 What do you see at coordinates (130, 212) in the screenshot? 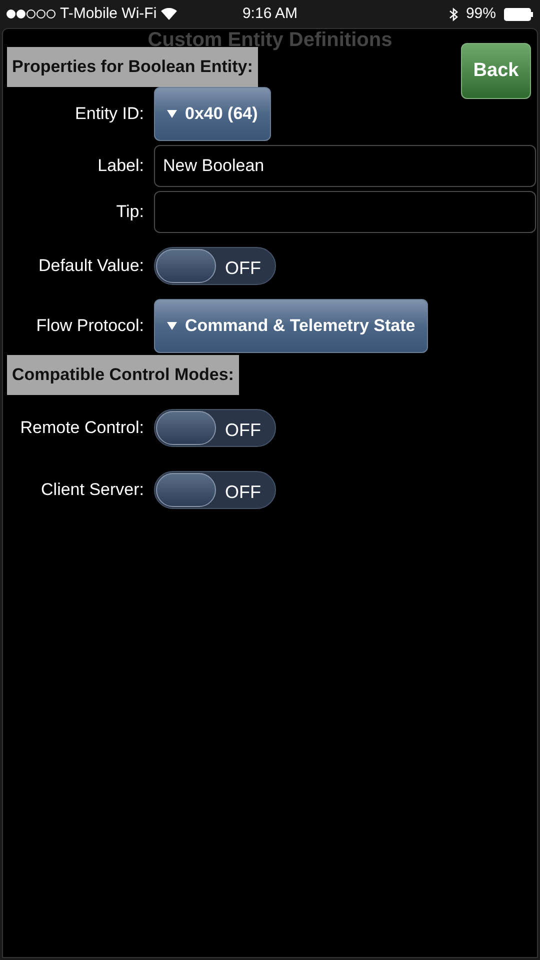
I see `field-label: Tip:` at bounding box center [130, 212].